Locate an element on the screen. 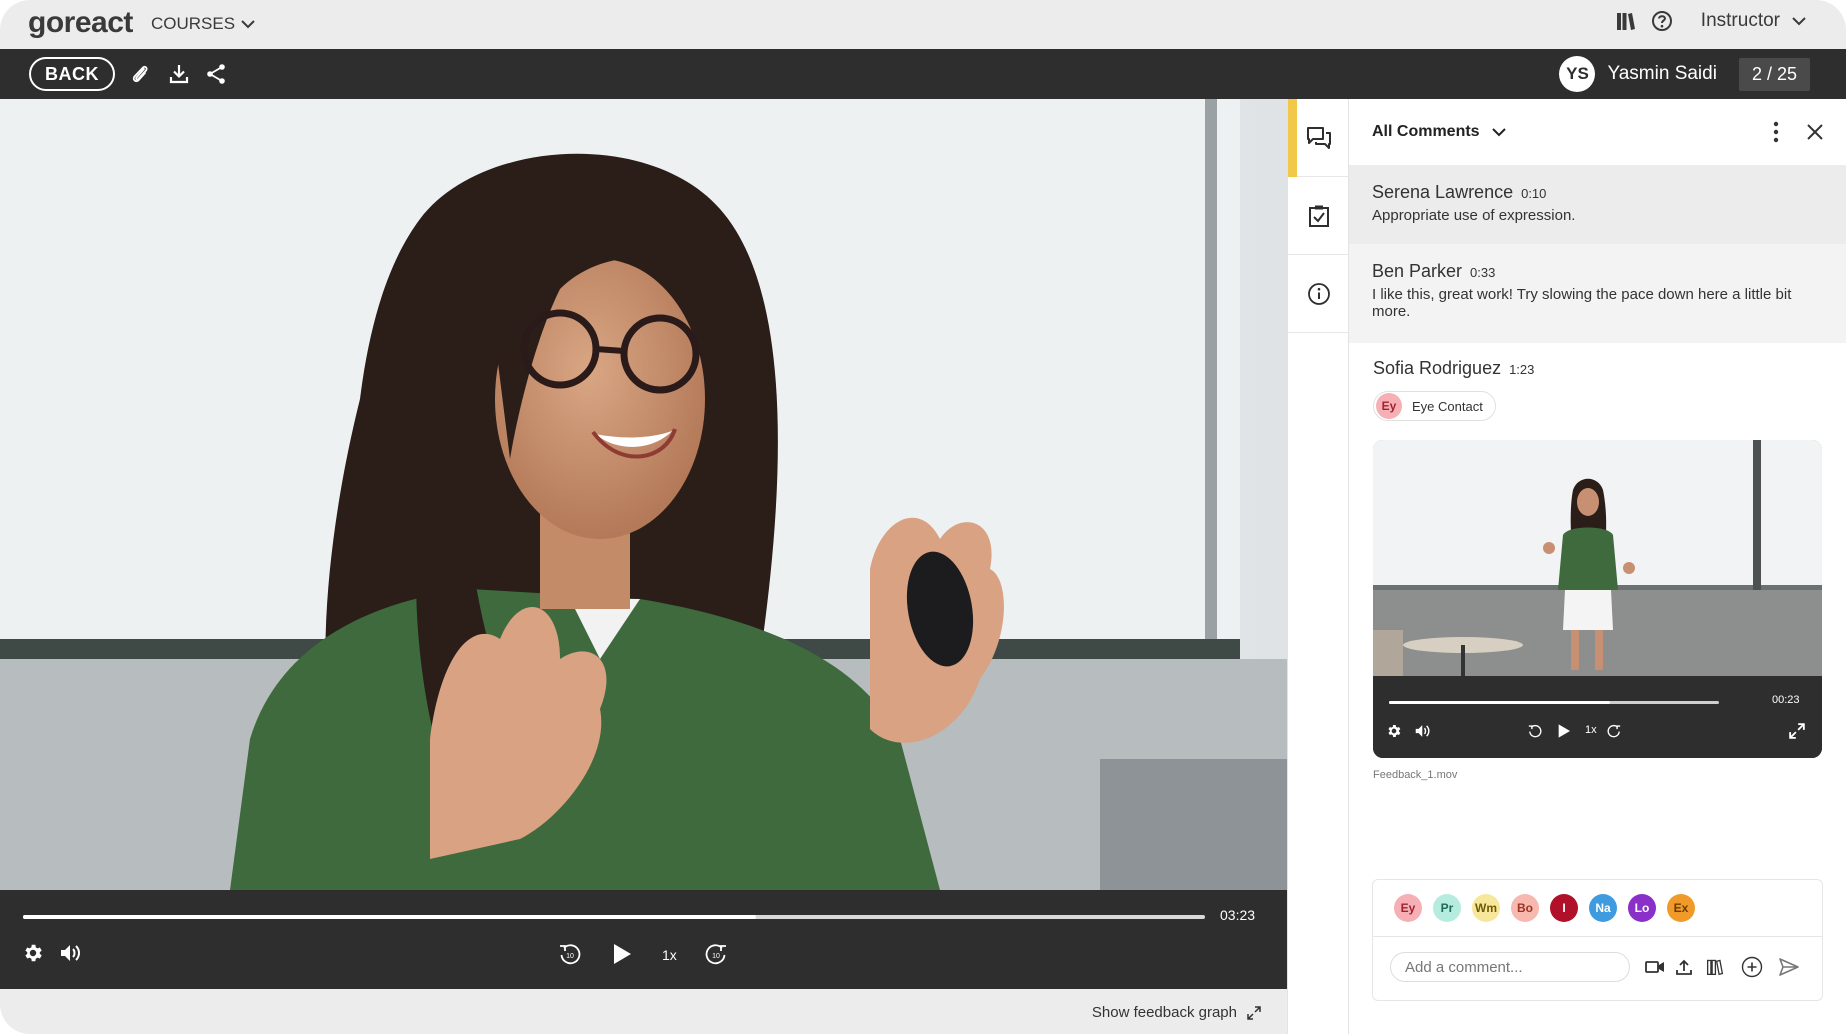 The width and height of the screenshot is (1846, 1034). rewind-10-icon: 10 is located at coordinates (570, 954).